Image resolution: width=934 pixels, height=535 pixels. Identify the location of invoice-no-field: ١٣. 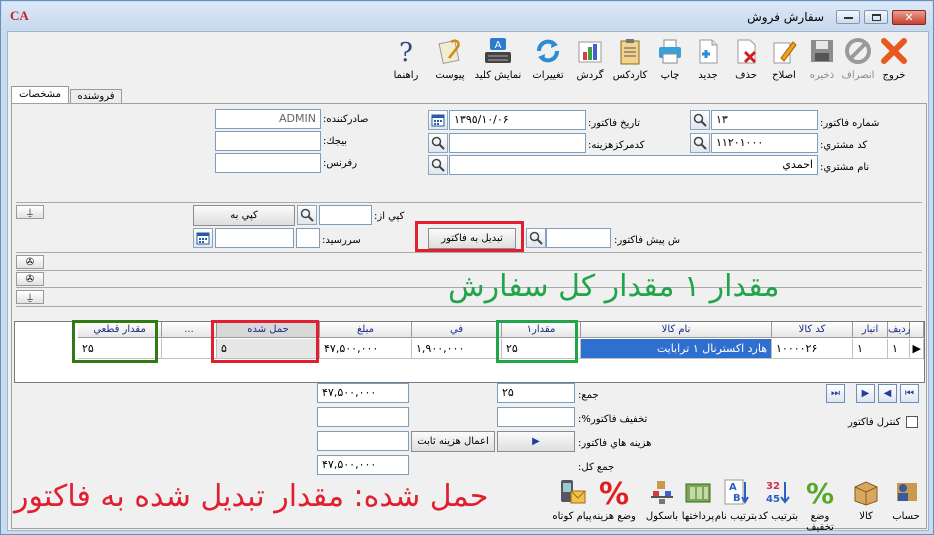
(764, 120).